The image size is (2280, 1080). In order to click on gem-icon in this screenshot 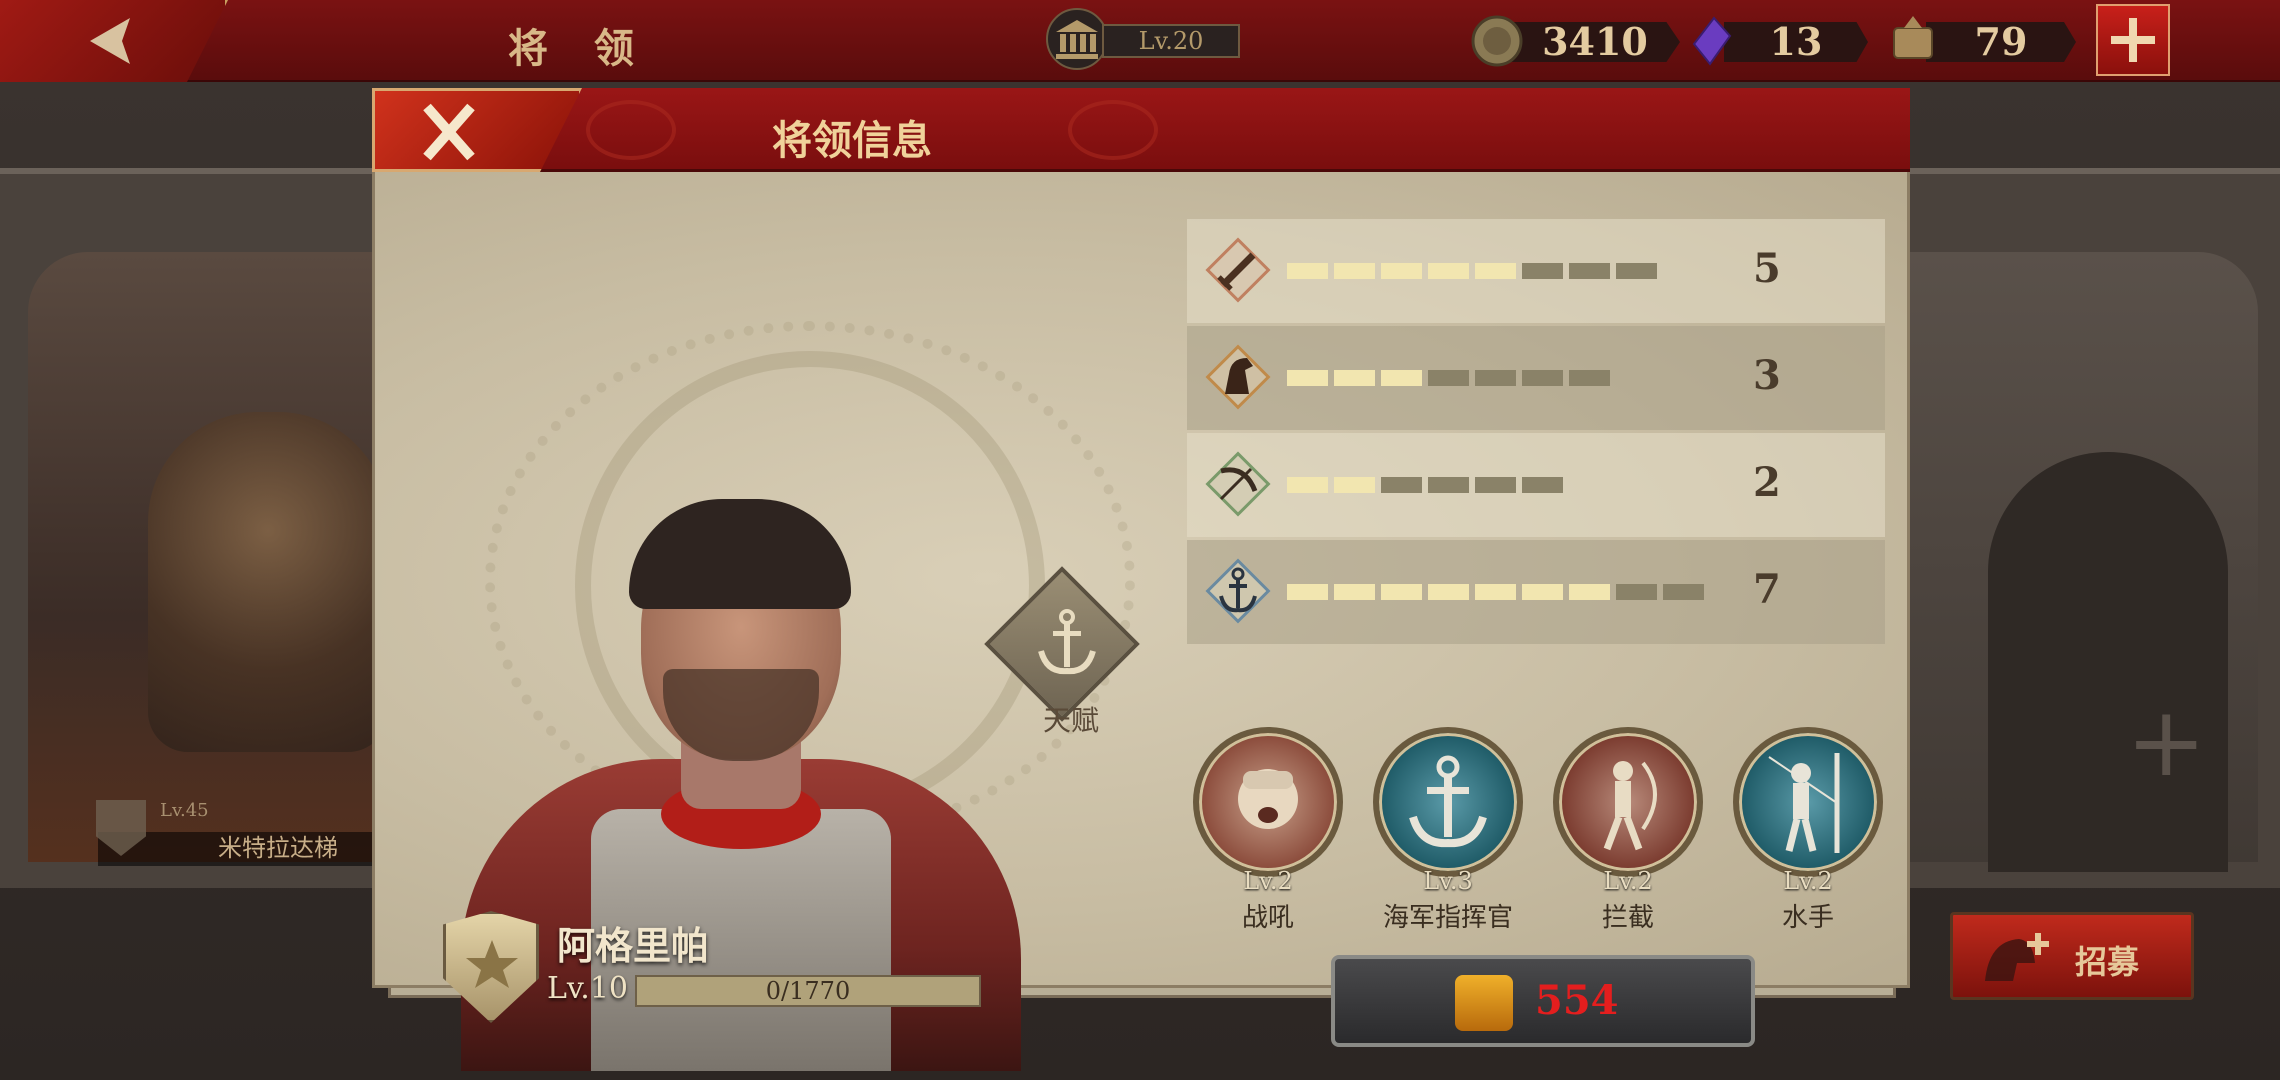, I will do `click(1711, 41)`.